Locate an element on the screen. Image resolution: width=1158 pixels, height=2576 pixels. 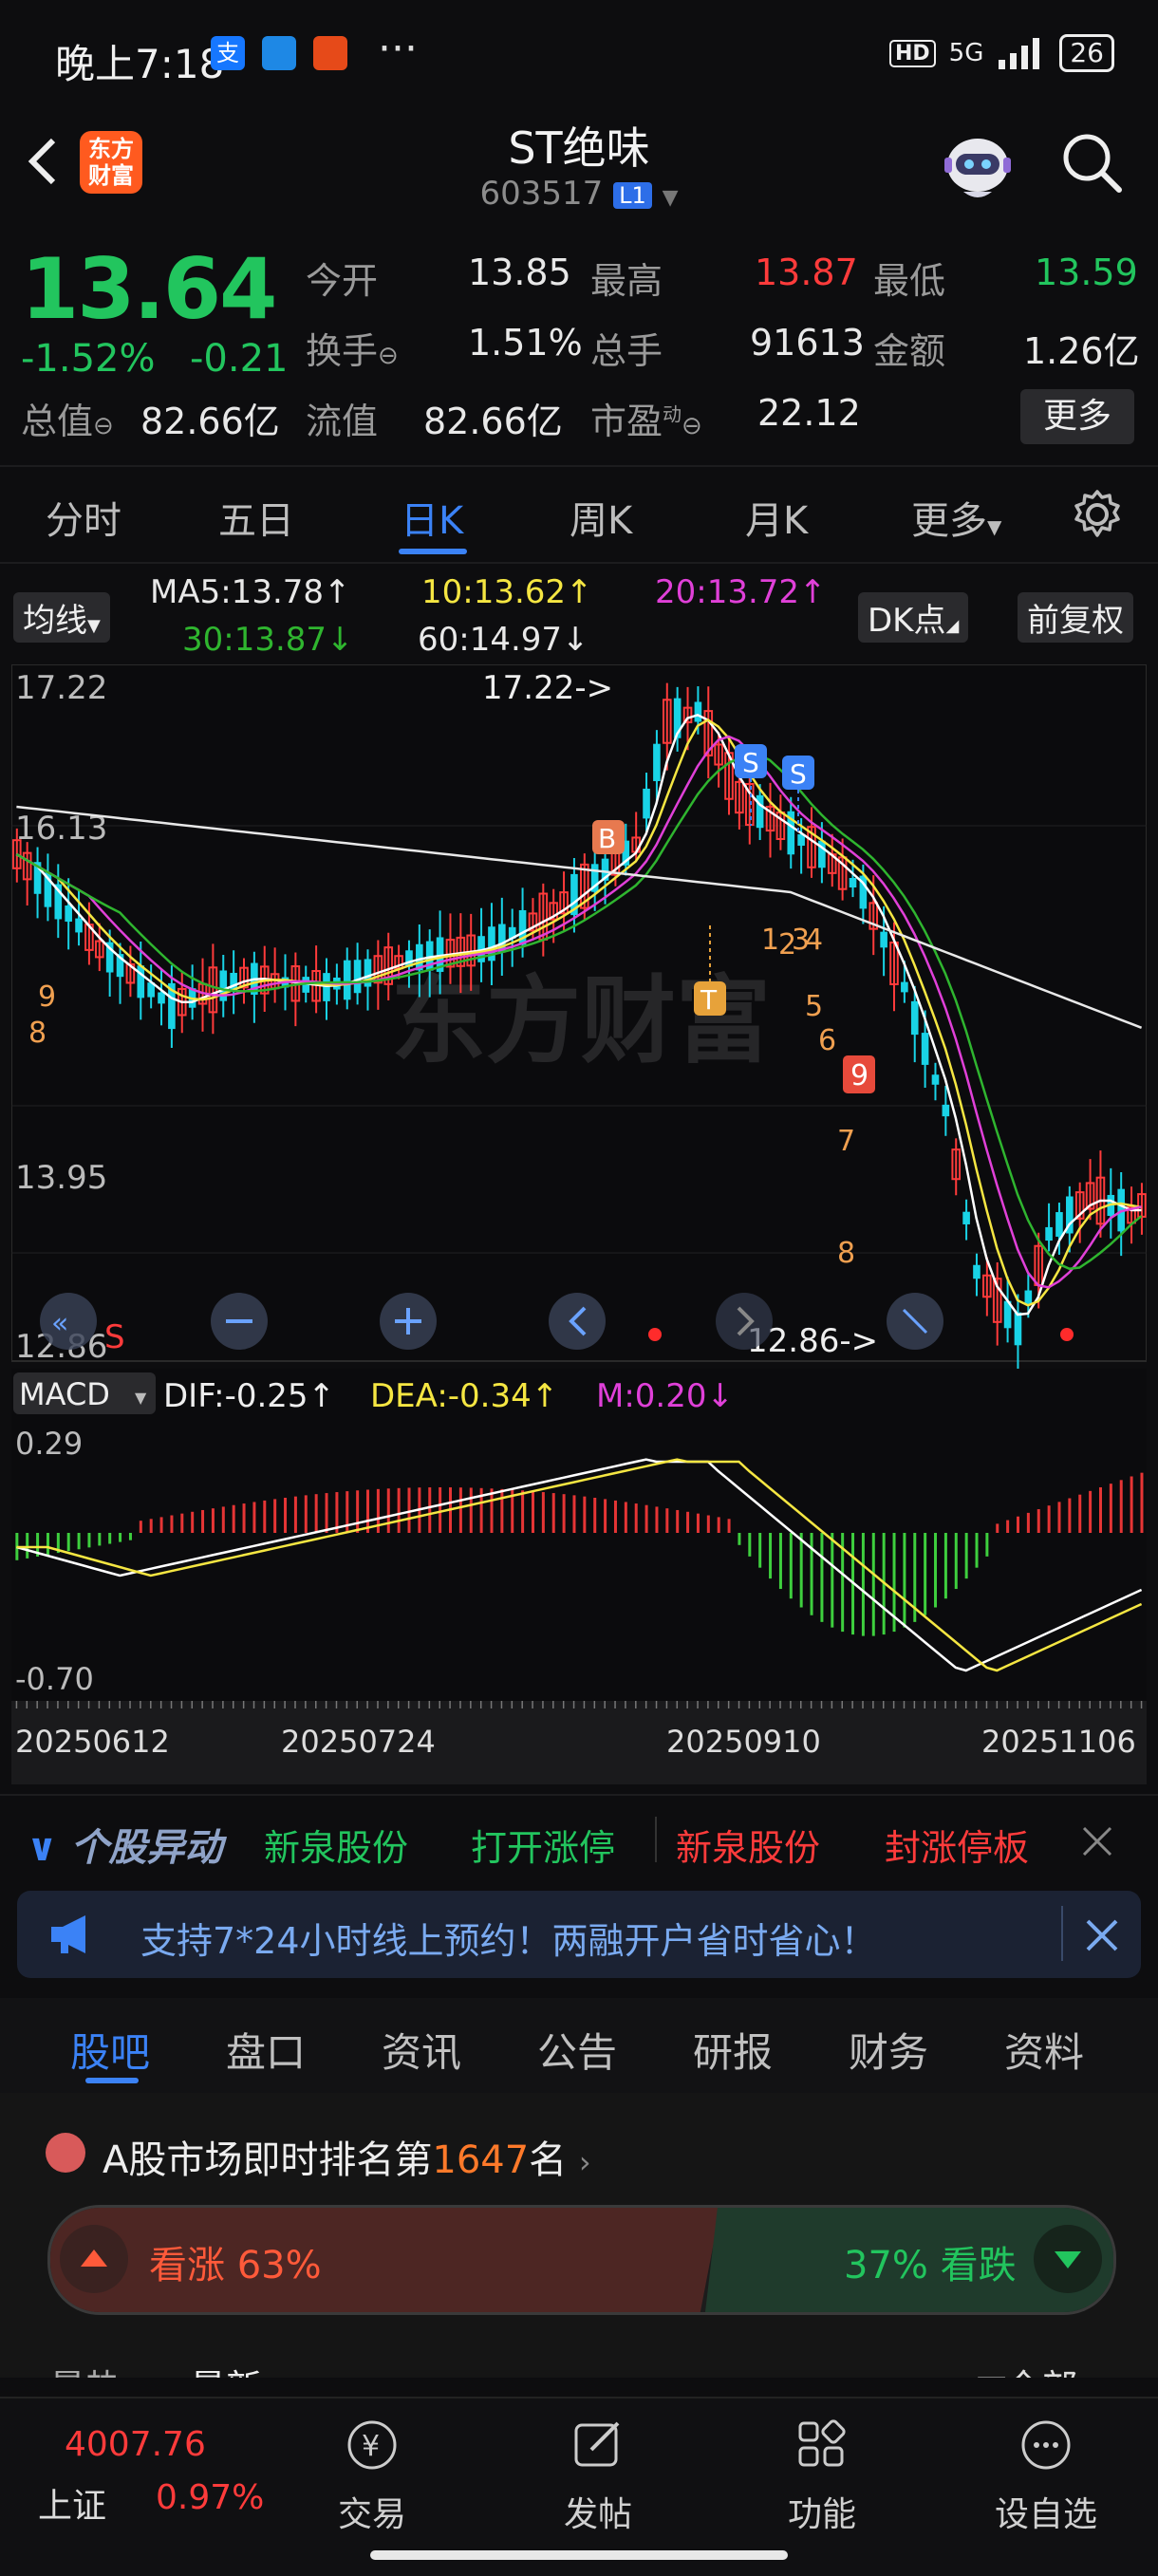
alert-item-3: 新泉股份 is located at coordinates (748, 1845).